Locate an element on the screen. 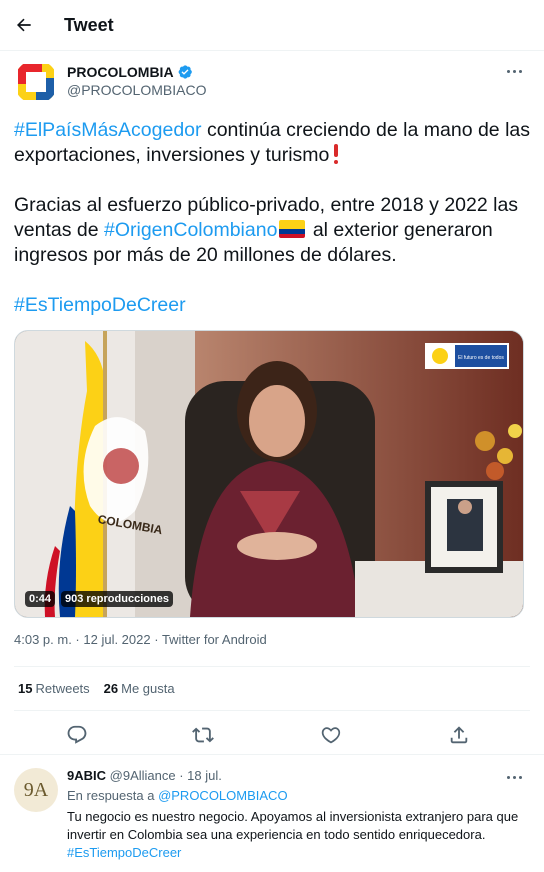 This screenshot has height=872, width=544. reply-prefix: En respuesta a is located at coordinates (113, 795).